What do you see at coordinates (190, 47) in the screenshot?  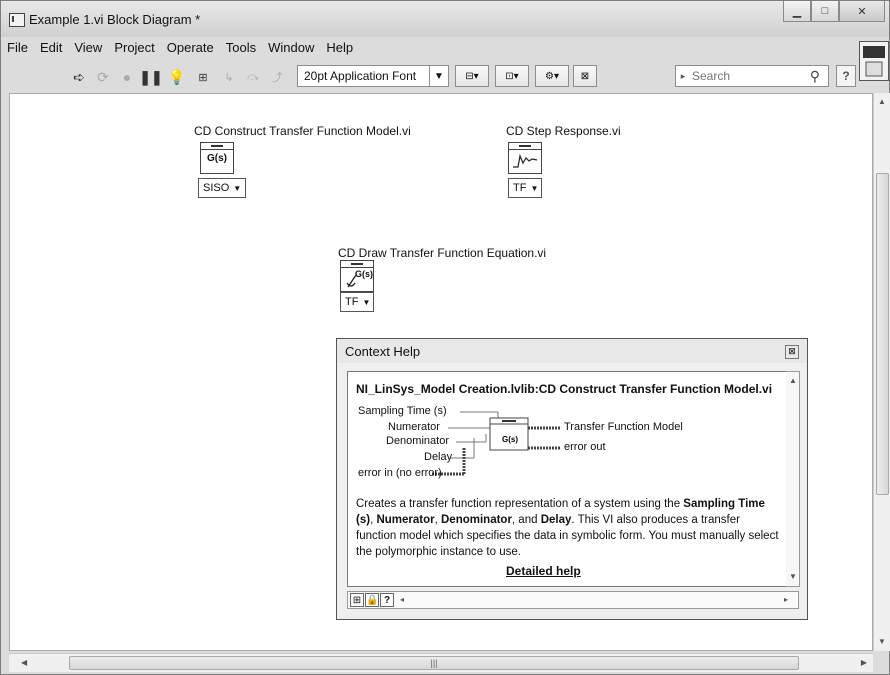 I see `menu-operate: Operate` at bounding box center [190, 47].